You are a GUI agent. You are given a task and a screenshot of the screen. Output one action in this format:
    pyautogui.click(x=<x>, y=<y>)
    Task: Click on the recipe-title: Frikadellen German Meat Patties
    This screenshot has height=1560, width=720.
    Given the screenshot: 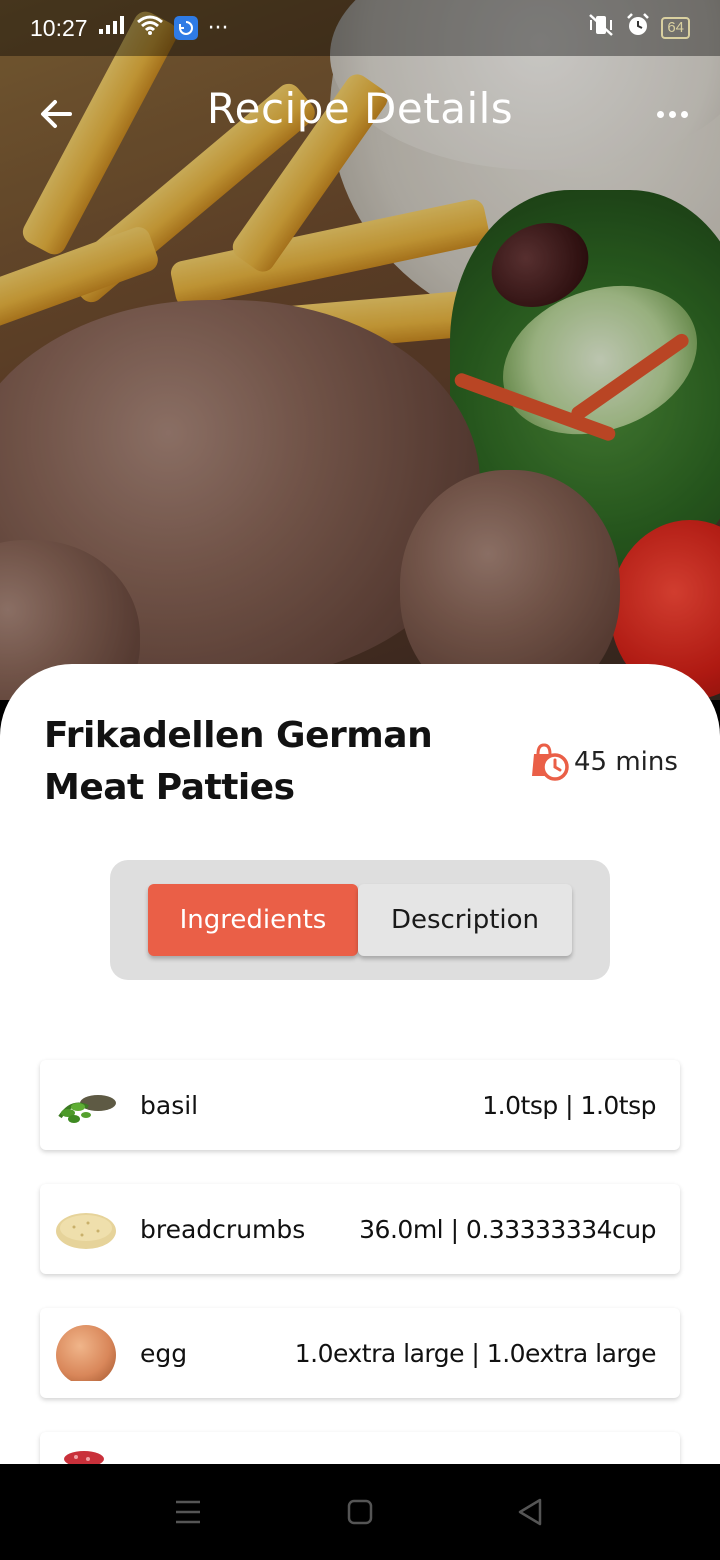 What is the action you would take?
    pyautogui.click(x=238, y=761)
    